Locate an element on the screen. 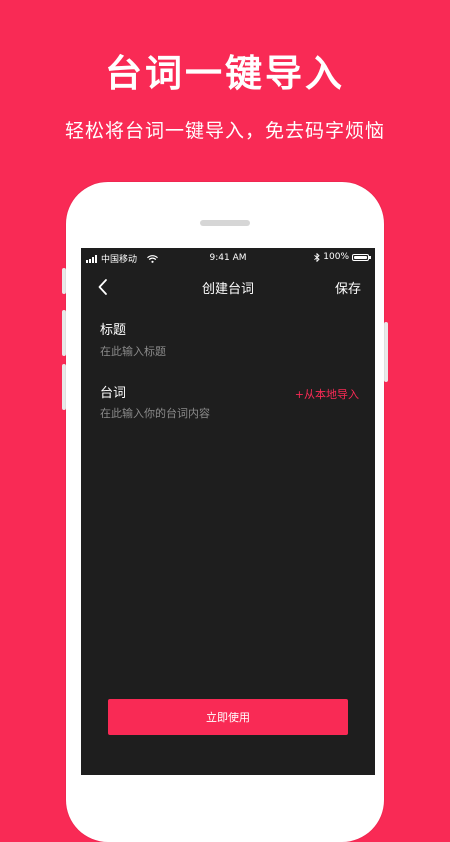 The image size is (450, 842). lines-label: 台词 is located at coordinates (113, 393).